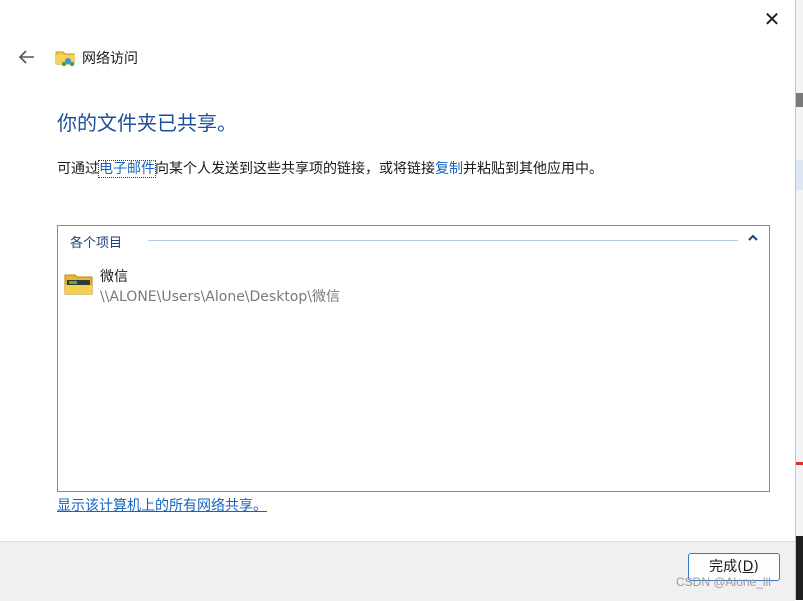 The height and width of the screenshot is (601, 803). Describe the element at coordinates (799, 100) in the screenshot. I see `background-mark` at that location.